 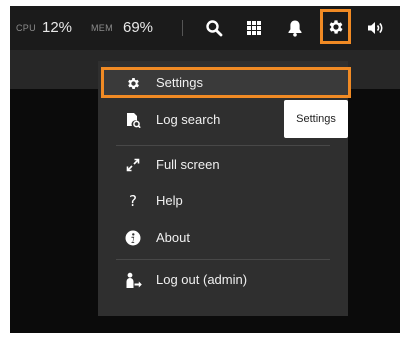 I want to click on topbar-divider, so click(x=182, y=28).